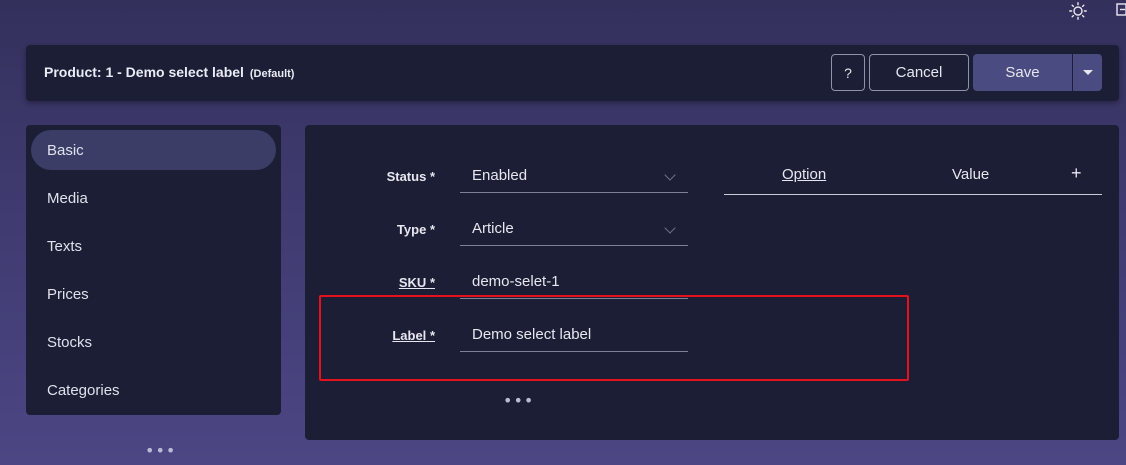  What do you see at coordinates (272, 74) in the screenshot?
I see `page-title-scope: (Default)` at bounding box center [272, 74].